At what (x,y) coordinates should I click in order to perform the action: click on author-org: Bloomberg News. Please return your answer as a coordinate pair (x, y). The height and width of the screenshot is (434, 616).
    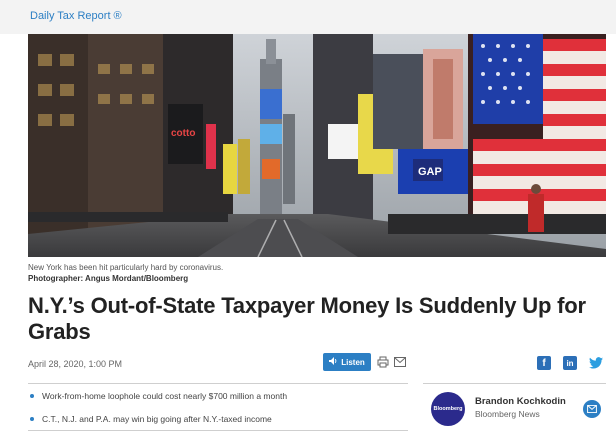
    Looking at the image, I should click on (507, 414).